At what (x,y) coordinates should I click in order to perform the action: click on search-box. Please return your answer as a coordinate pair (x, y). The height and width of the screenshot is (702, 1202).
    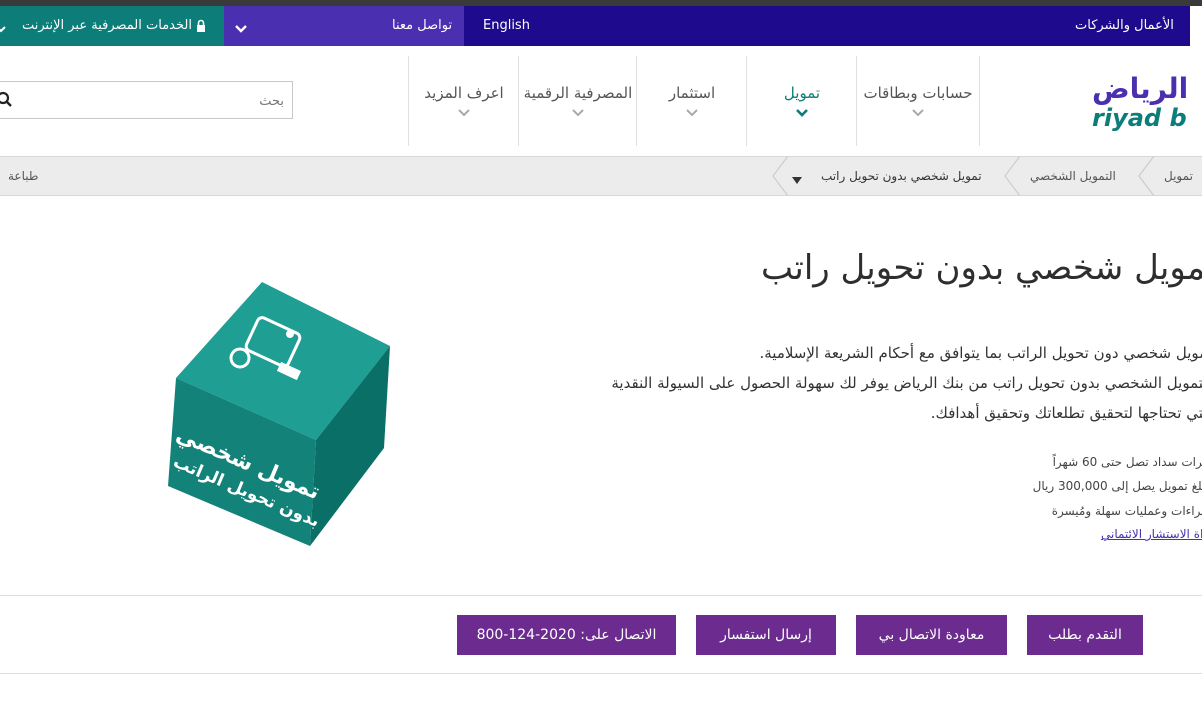
    Looking at the image, I should click on (146, 100).